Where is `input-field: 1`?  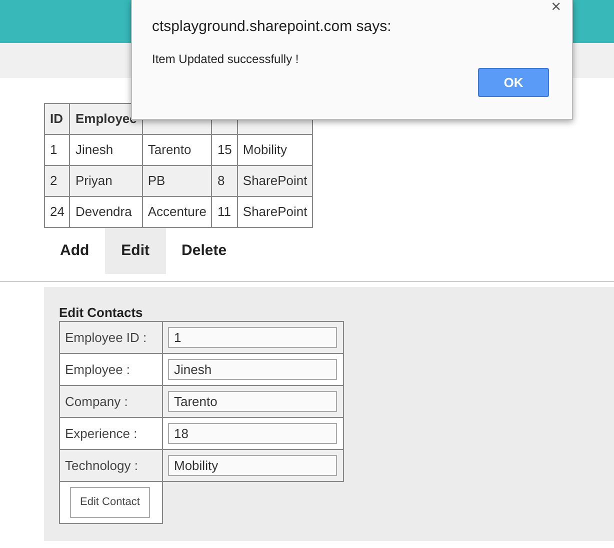
input-field: 1 is located at coordinates (252, 337).